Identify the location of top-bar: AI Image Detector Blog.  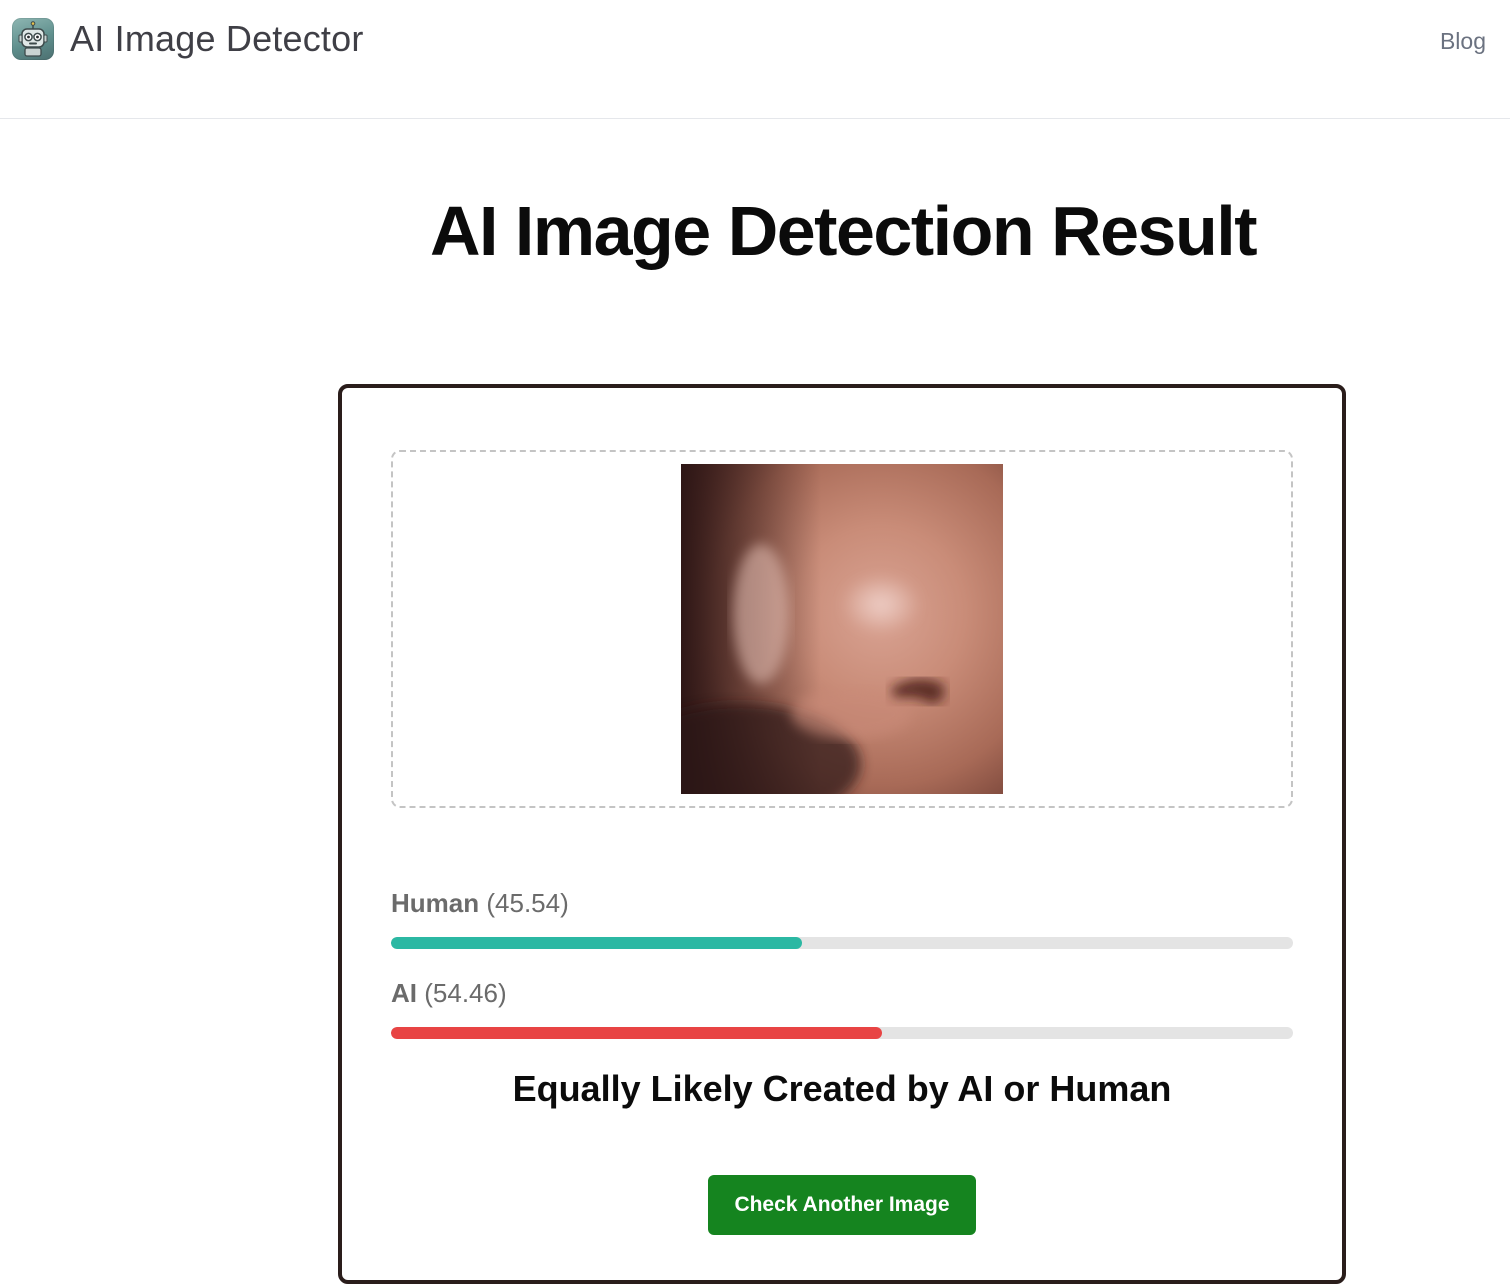
(755, 59).